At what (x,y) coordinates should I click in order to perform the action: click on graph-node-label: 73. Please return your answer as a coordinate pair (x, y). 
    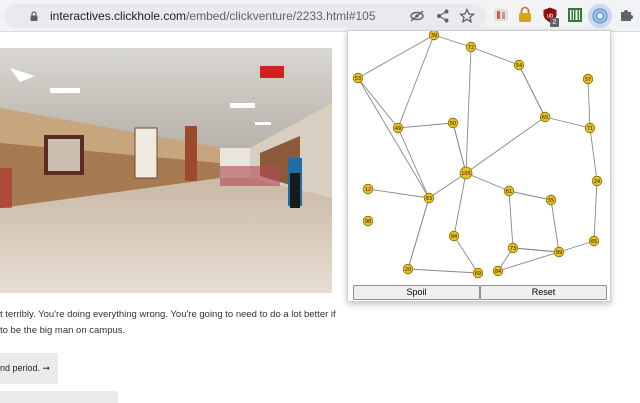
    Looking at the image, I should click on (513, 249).